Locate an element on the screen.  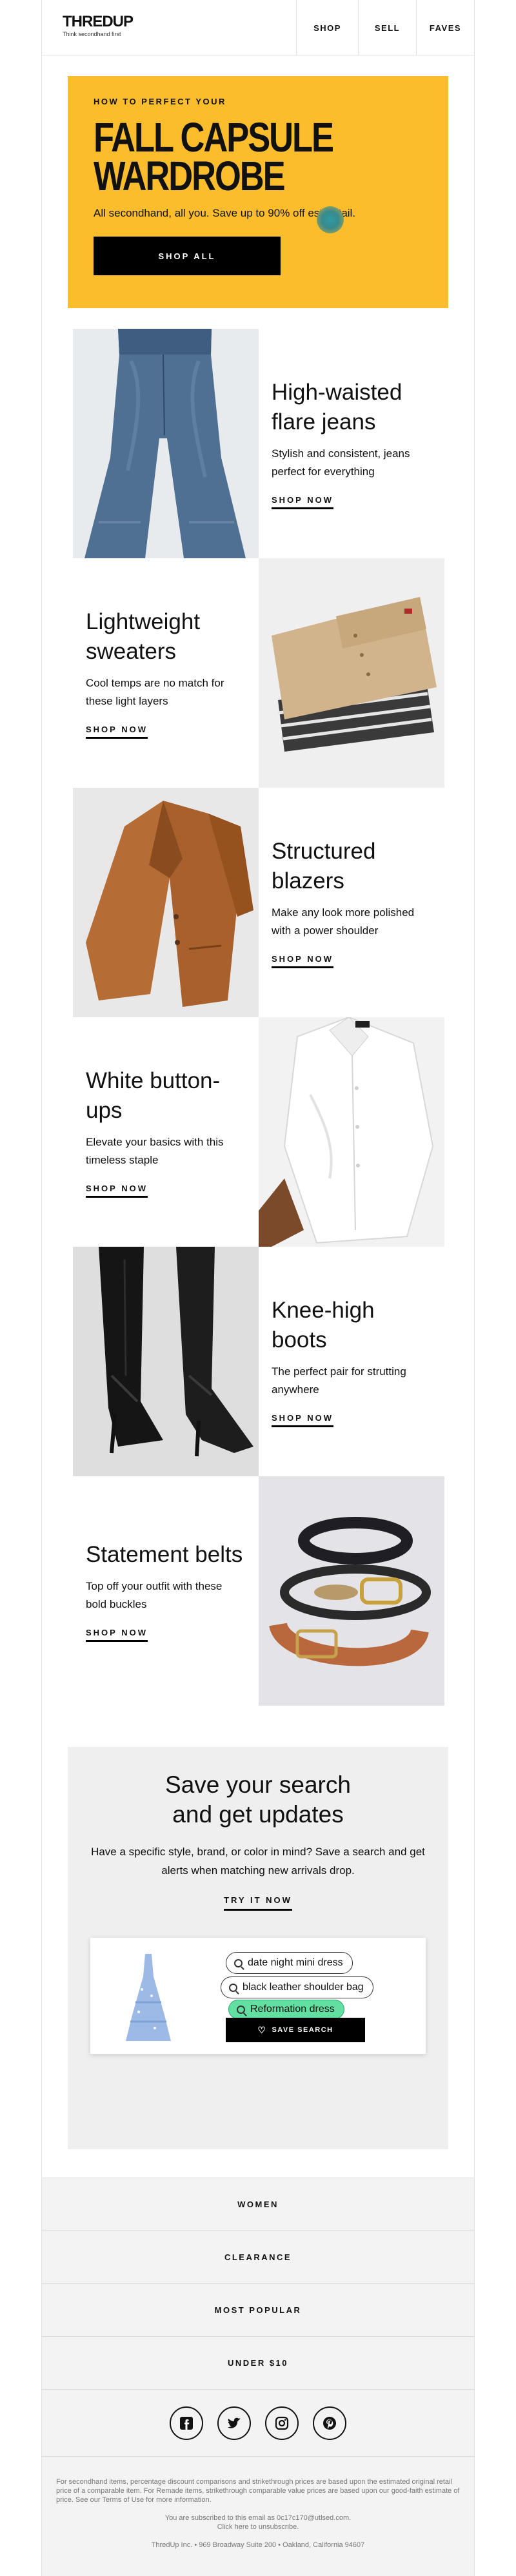
product-title: Knee-high boots is located at coordinates (324, 1325).